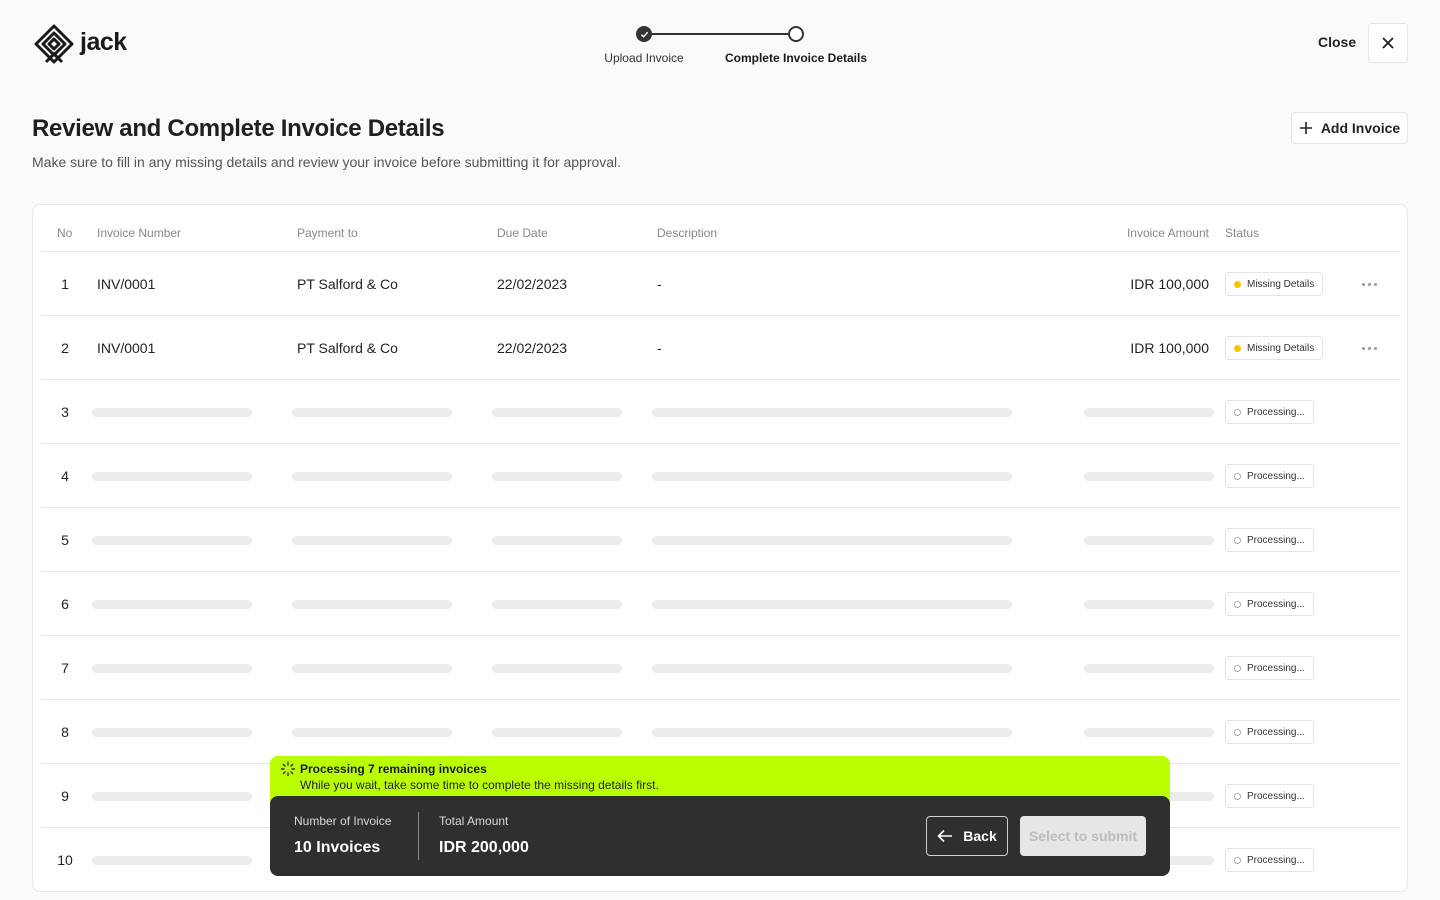 Image resolution: width=1440 pixels, height=900 pixels. I want to click on add-invoice-button: Add Invoice, so click(1349, 128).